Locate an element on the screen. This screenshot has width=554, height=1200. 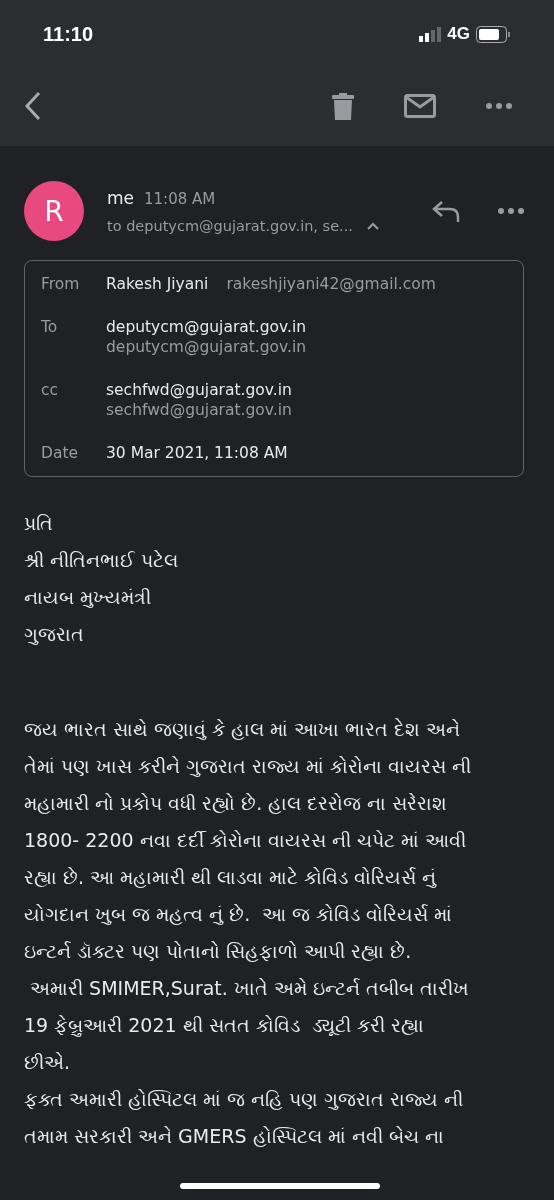
detail-label: To is located at coordinates (50, 327).